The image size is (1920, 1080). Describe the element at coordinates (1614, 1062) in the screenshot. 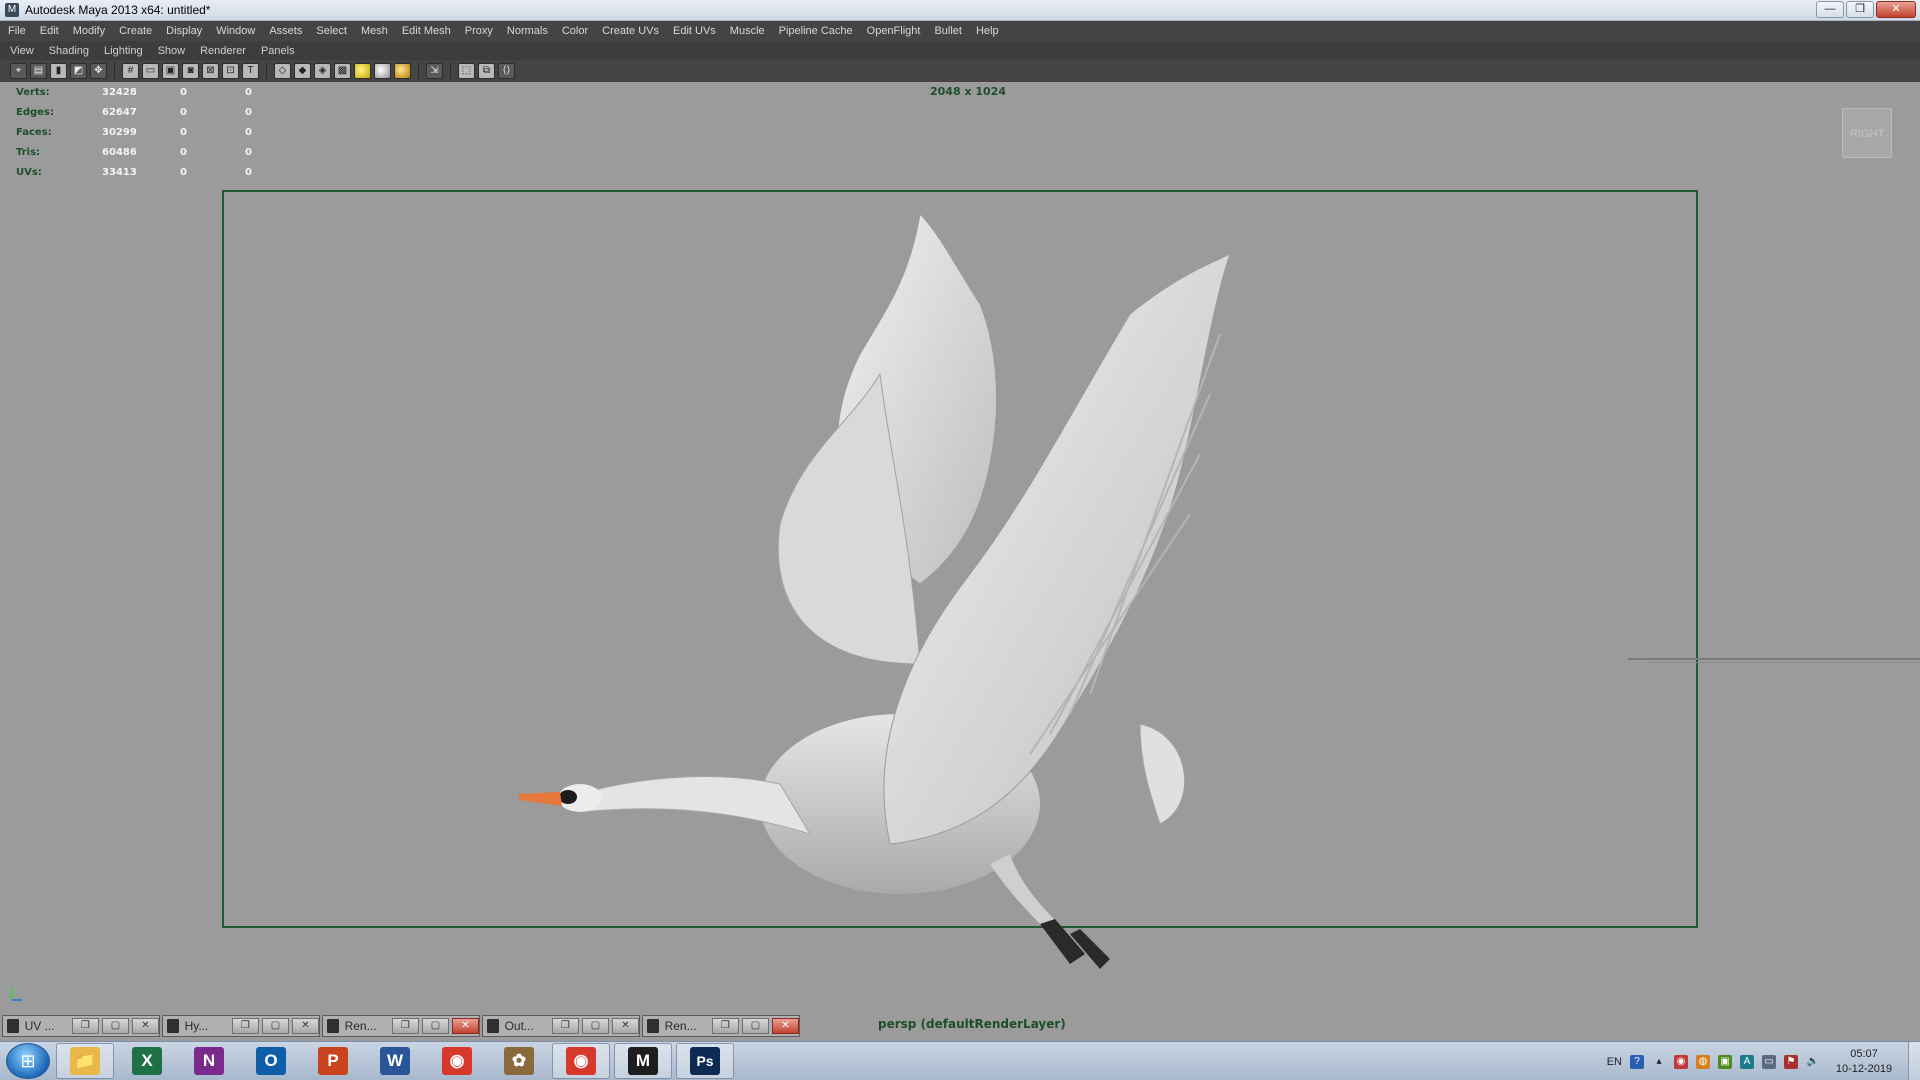

I see `language-indicator: EN` at that location.